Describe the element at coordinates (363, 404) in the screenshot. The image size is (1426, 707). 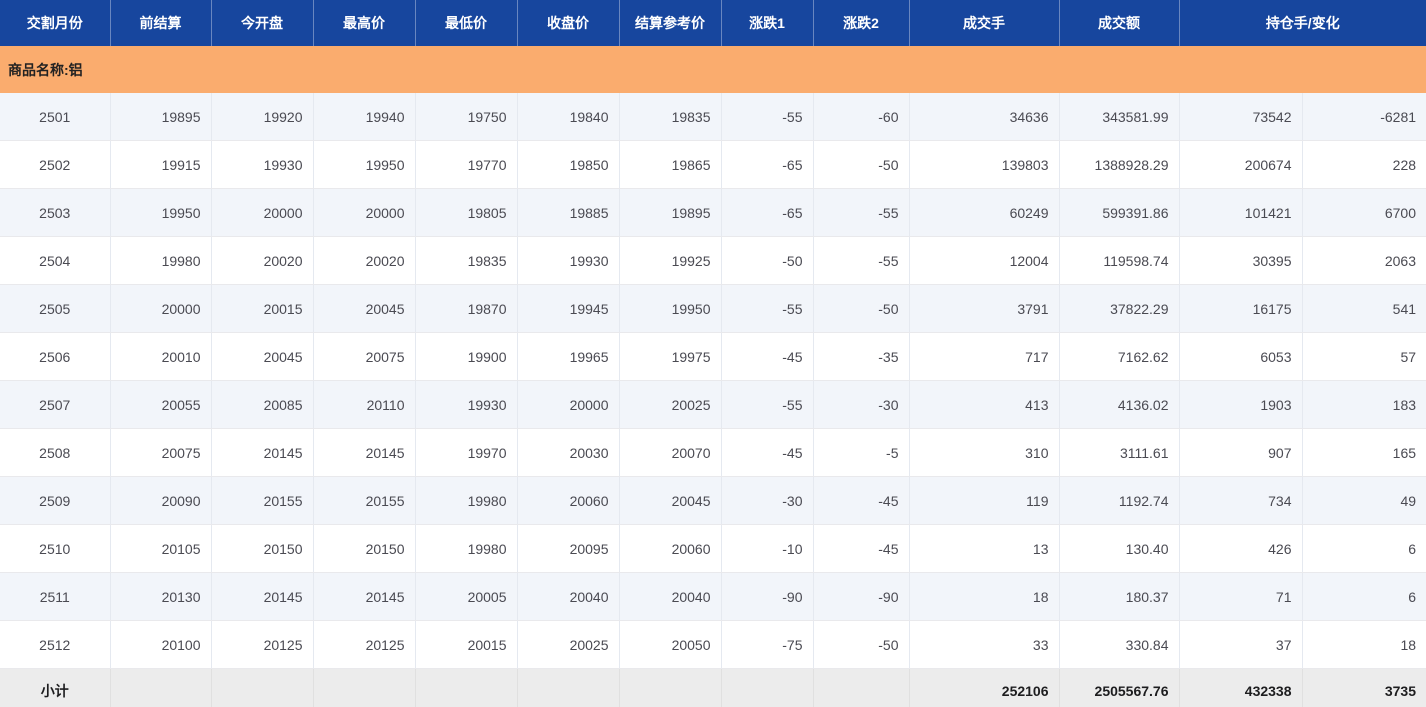
I see `high-cell: 20110` at that location.